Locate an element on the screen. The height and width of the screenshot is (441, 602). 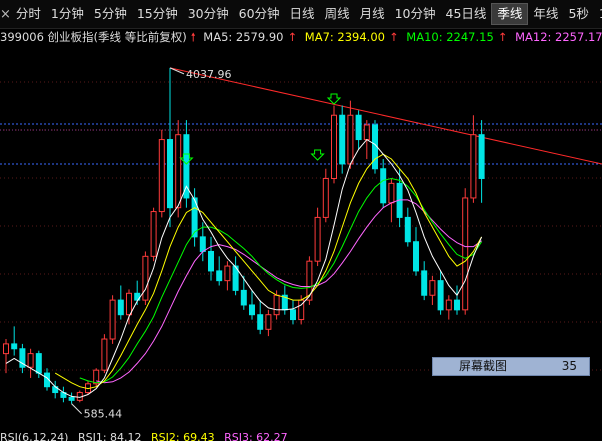
ma5-label: MA5: 2579.90 is located at coordinates (243, 37).